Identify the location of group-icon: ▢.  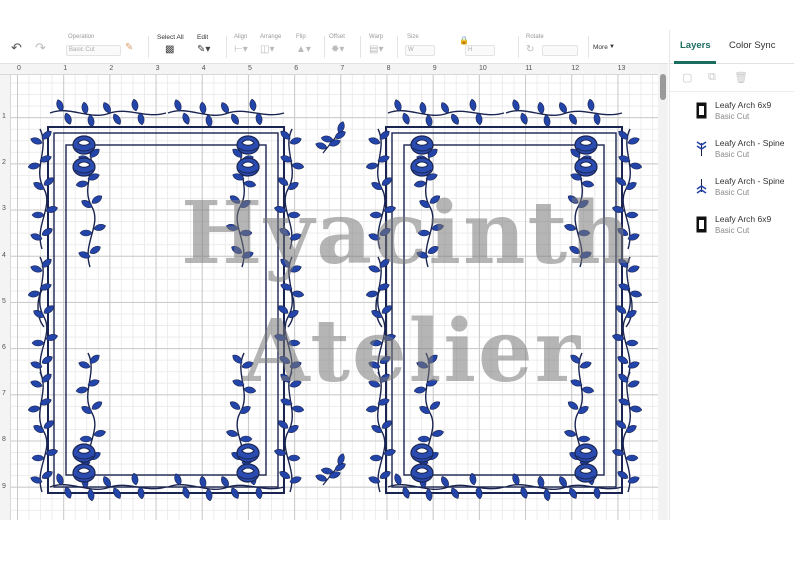
(687, 77).